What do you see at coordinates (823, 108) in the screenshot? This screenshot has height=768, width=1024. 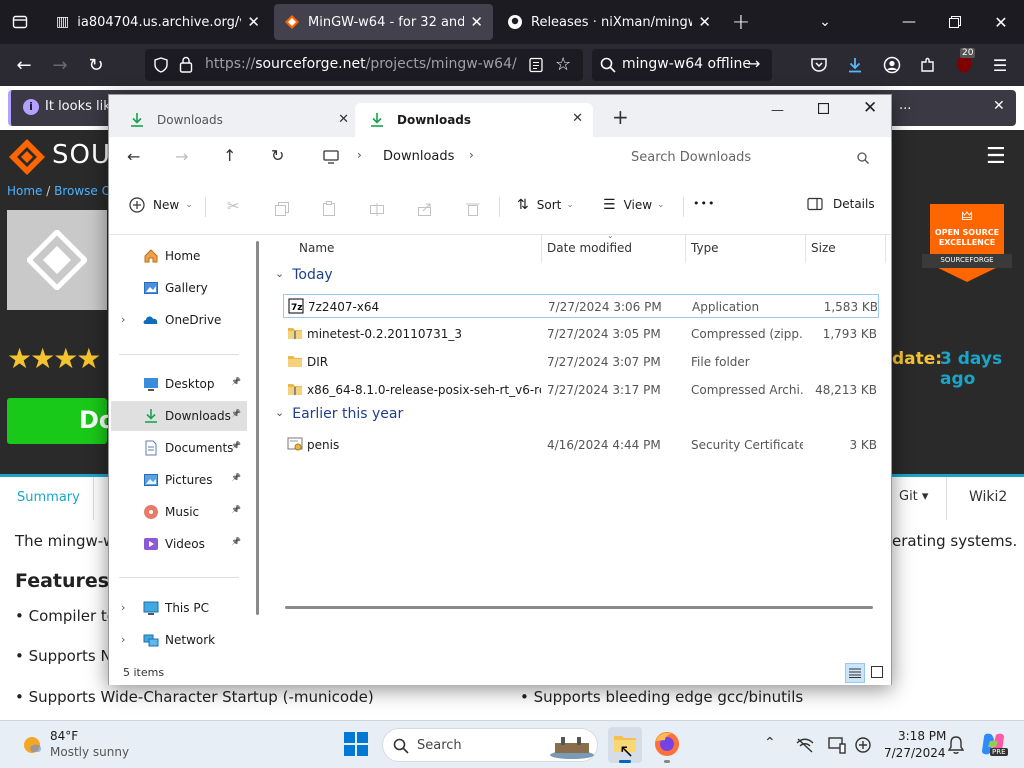 I see `maximize-icon` at bounding box center [823, 108].